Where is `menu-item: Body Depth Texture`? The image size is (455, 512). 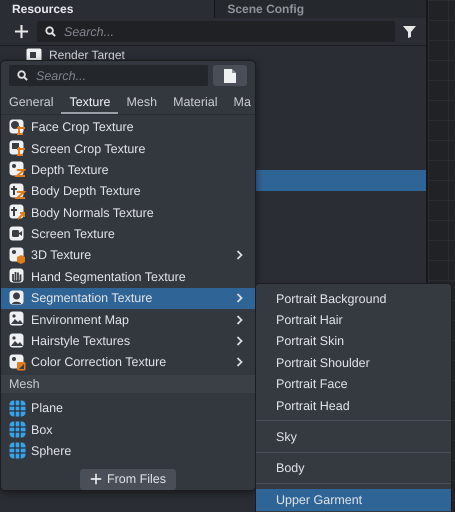
menu-item: Body Depth Texture is located at coordinates (128, 191).